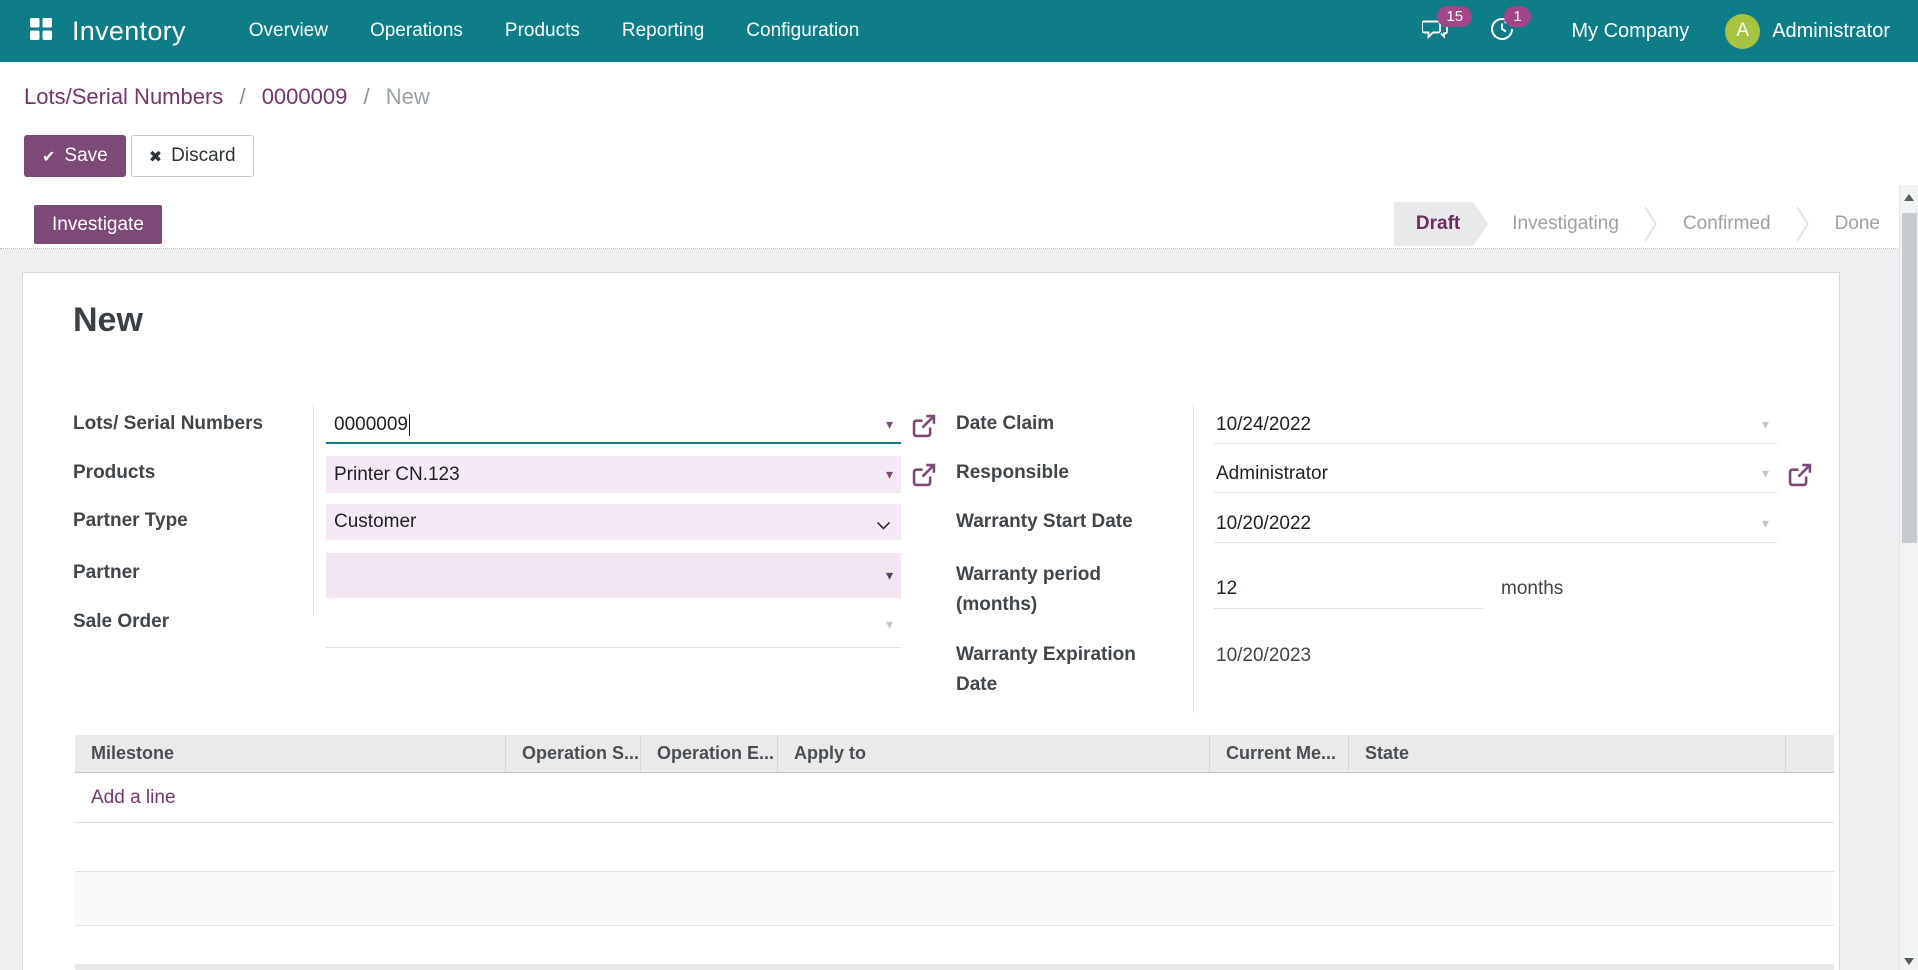 This screenshot has height=970, width=1918. I want to click on warranty-start-date-value: 10/20/2022, so click(1264, 523).